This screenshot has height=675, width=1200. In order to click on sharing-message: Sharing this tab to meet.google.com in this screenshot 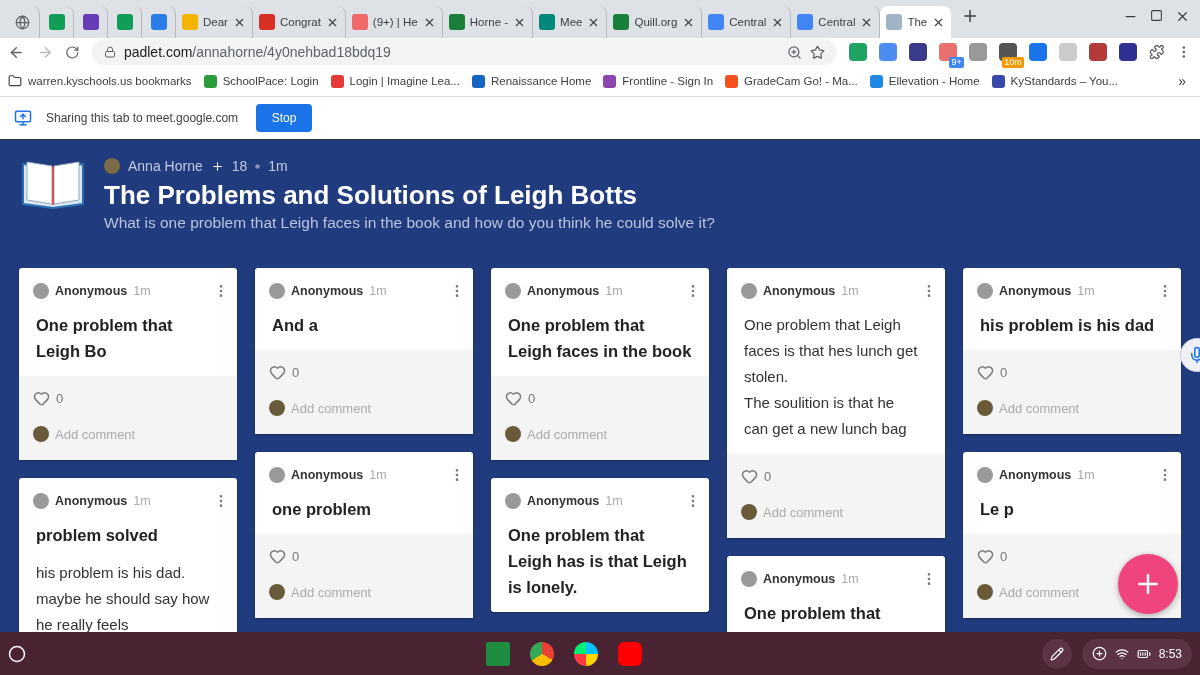, I will do `click(142, 118)`.